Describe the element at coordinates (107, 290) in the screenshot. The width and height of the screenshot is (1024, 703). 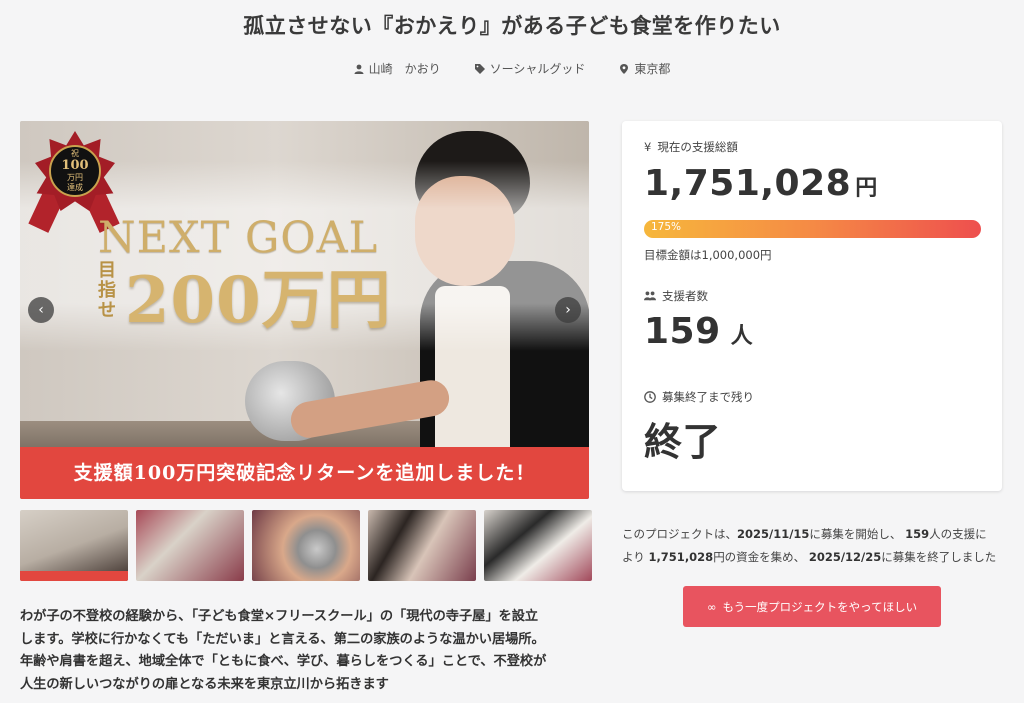
I see `mezase-text: 目指せ` at that location.